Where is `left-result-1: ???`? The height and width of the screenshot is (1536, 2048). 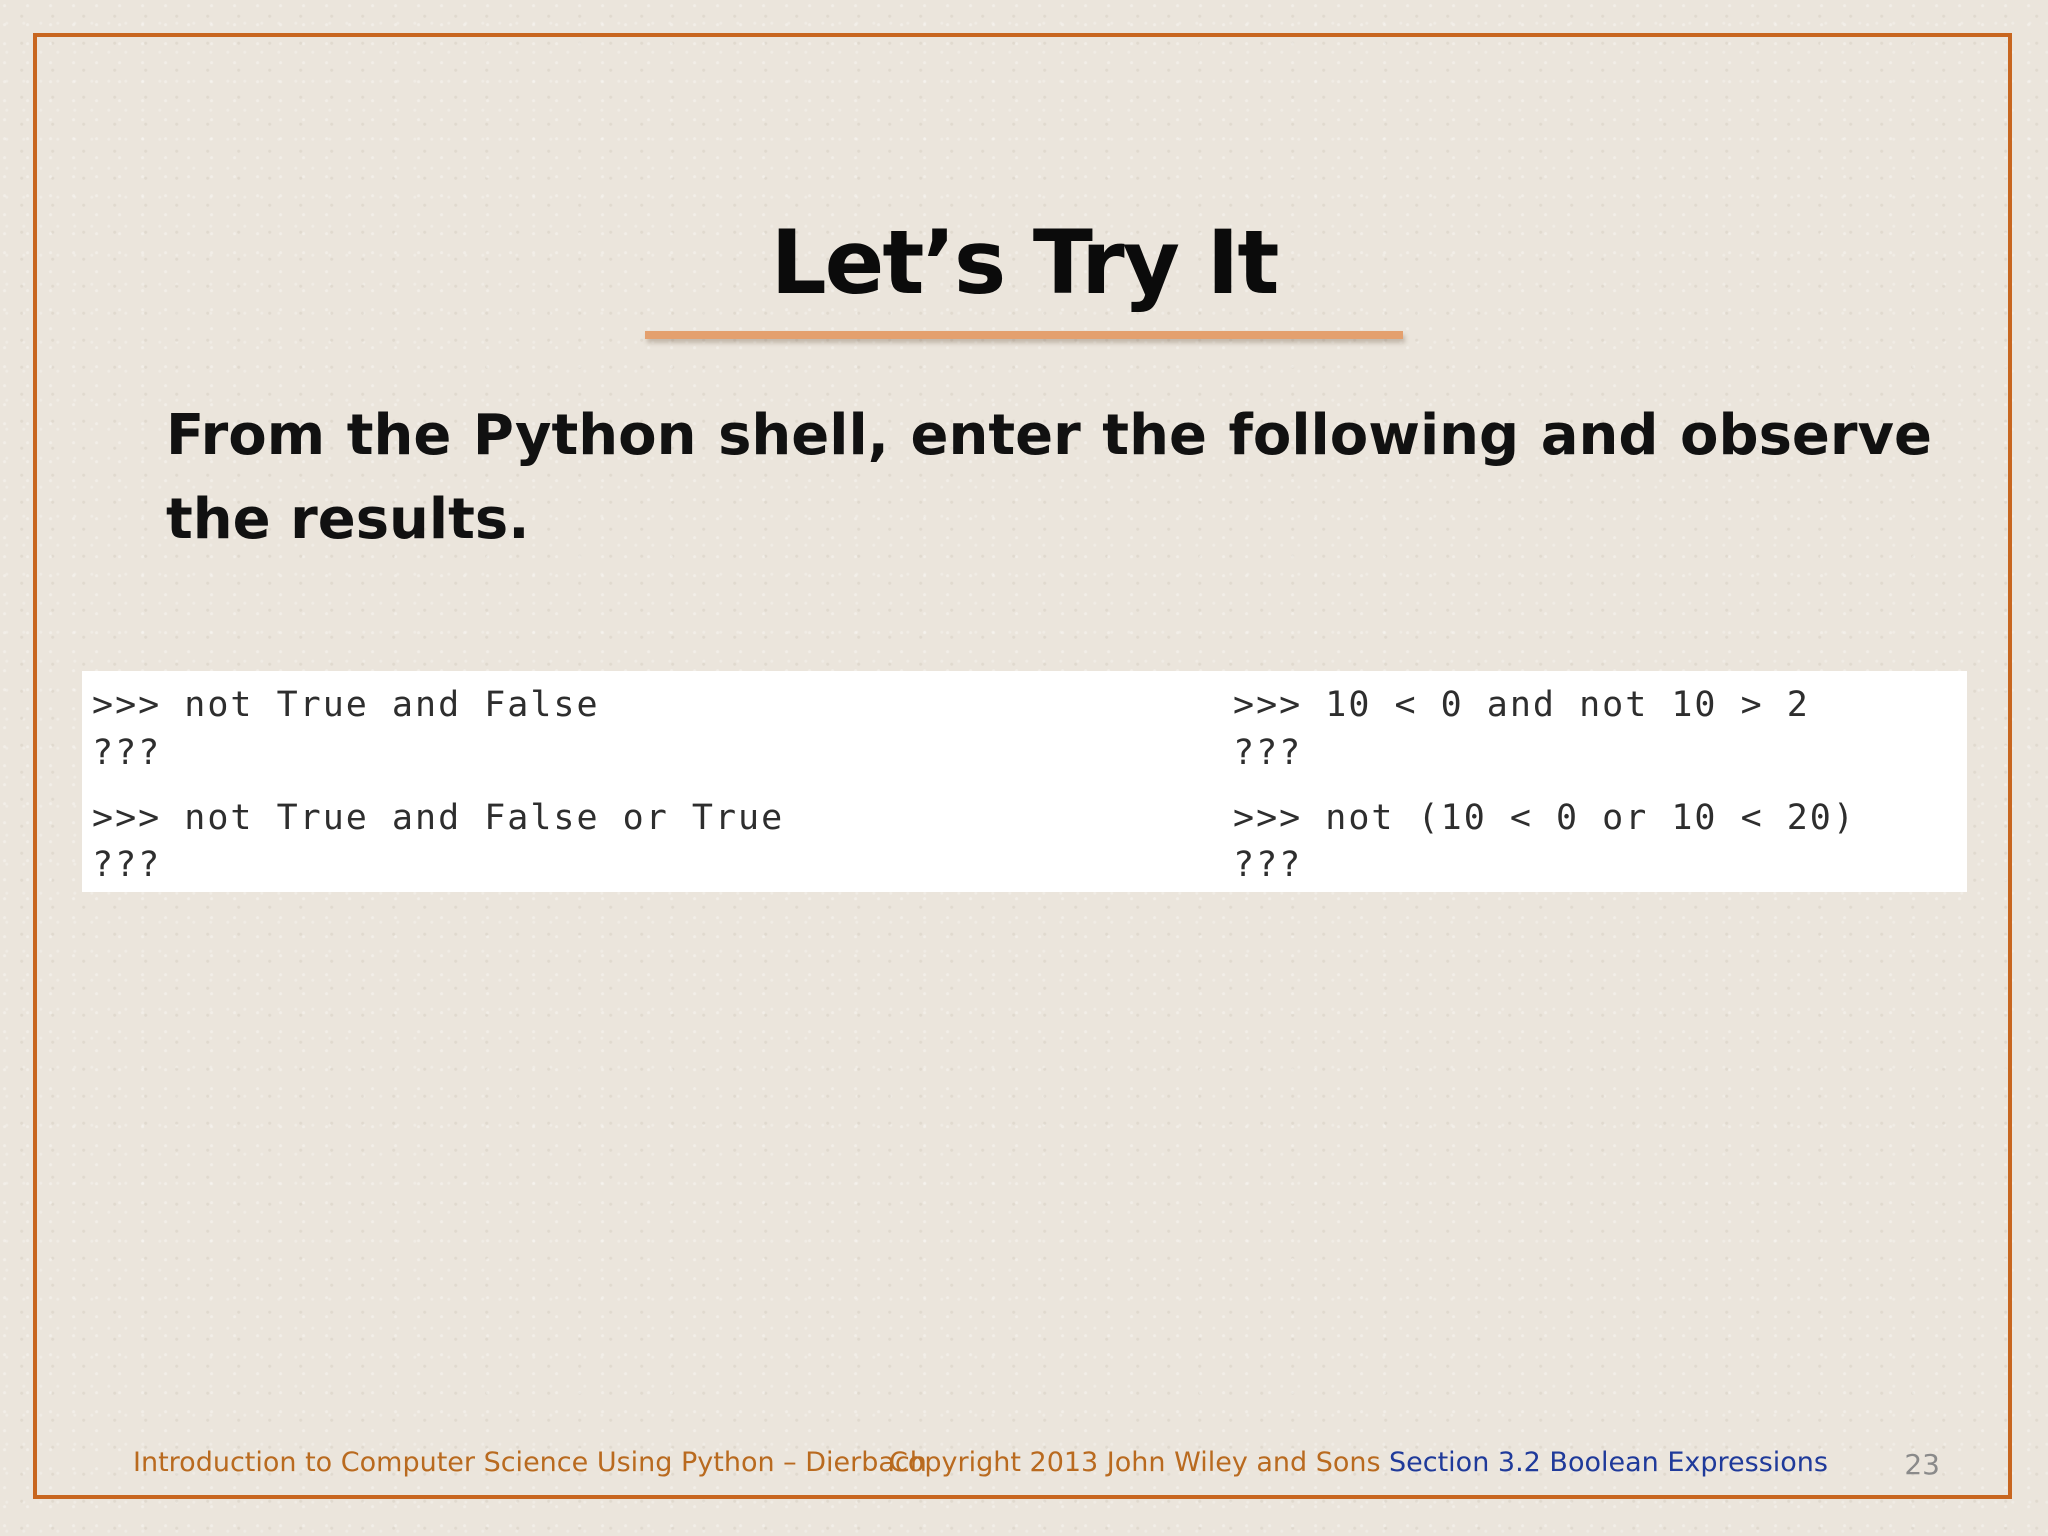
left-result-1: ??? is located at coordinates (127, 753).